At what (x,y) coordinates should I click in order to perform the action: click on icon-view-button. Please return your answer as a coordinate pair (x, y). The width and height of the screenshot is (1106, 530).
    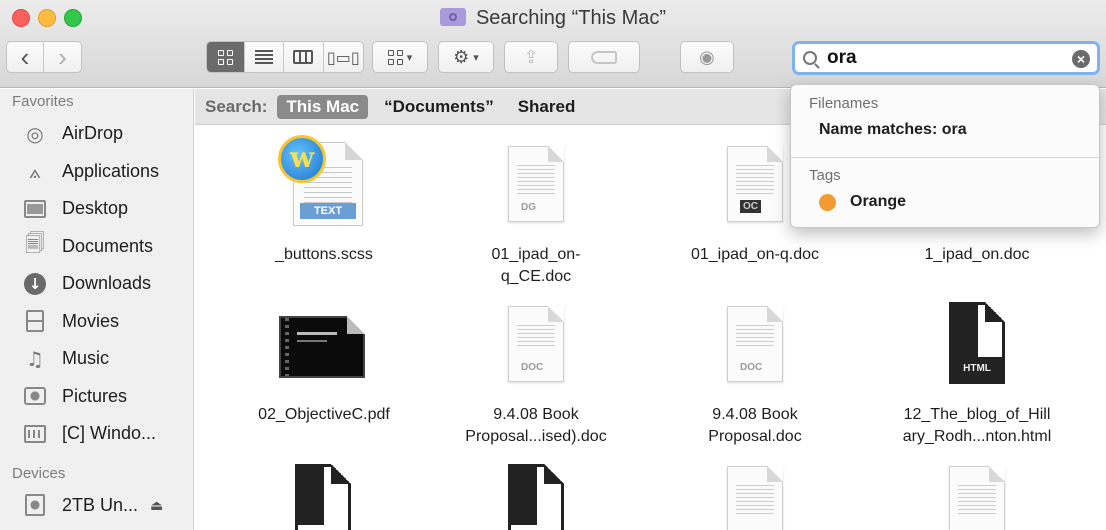
    Looking at the image, I should click on (226, 57).